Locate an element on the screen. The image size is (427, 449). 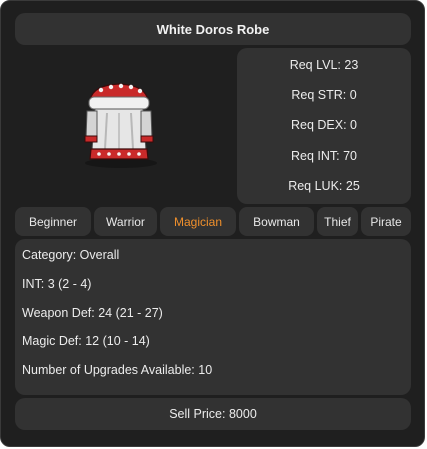
req-int: Req INT: 70 is located at coordinates (323, 155).